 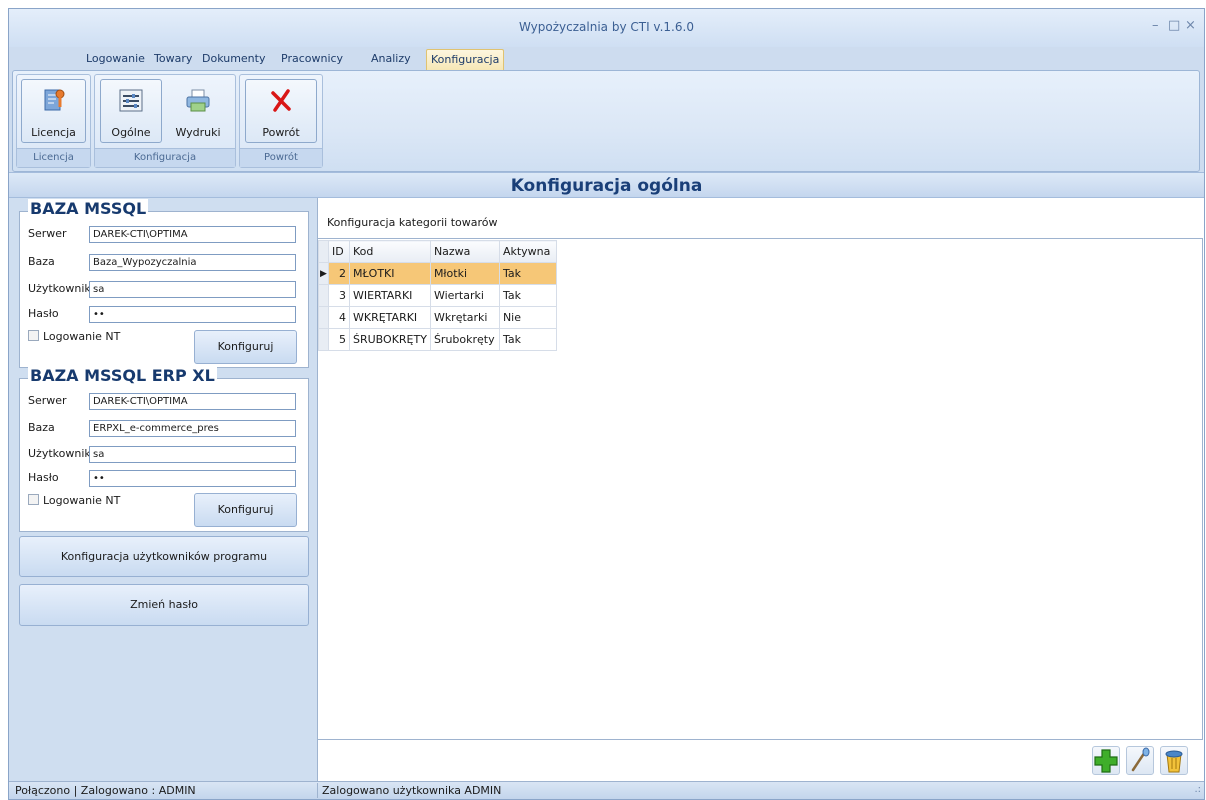 What do you see at coordinates (192, 262) in the screenshot?
I see `mssql-db-input` at bounding box center [192, 262].